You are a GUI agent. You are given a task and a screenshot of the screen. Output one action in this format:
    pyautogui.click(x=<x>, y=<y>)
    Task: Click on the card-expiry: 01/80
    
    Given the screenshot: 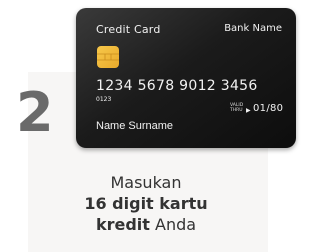 What is the action you would take?
    pyautogui.click(x=268, y=108)
    